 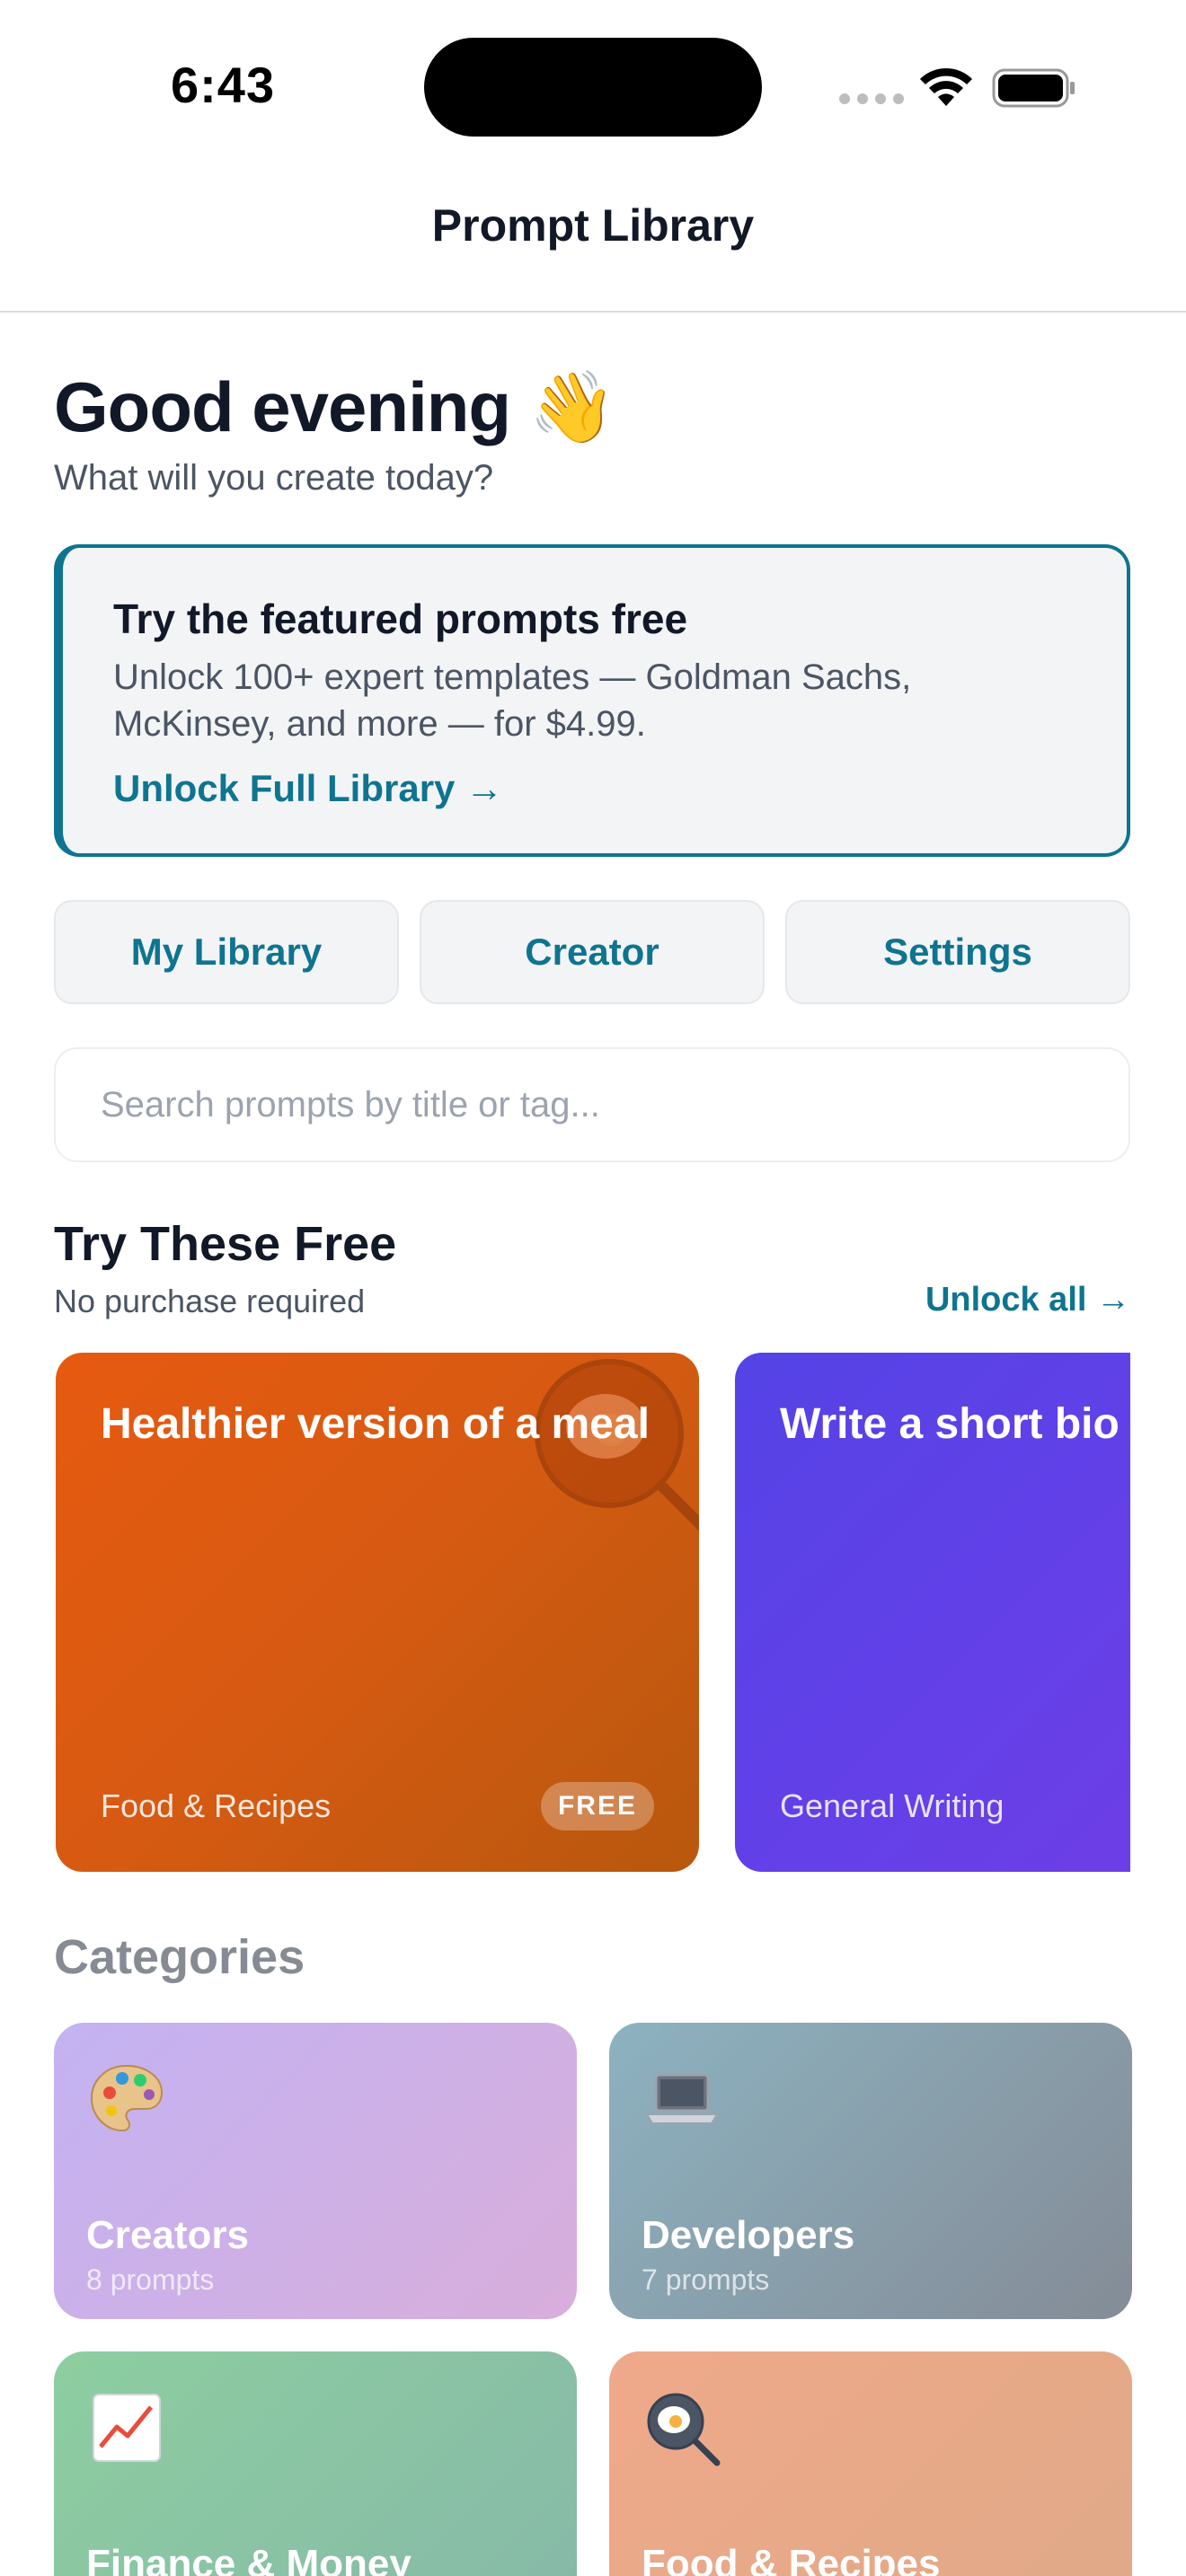 What do you see at coordinates (593, 225) in the screenshot?
I see `nav-title: Prompt Library` at bounding box center [593, 225].